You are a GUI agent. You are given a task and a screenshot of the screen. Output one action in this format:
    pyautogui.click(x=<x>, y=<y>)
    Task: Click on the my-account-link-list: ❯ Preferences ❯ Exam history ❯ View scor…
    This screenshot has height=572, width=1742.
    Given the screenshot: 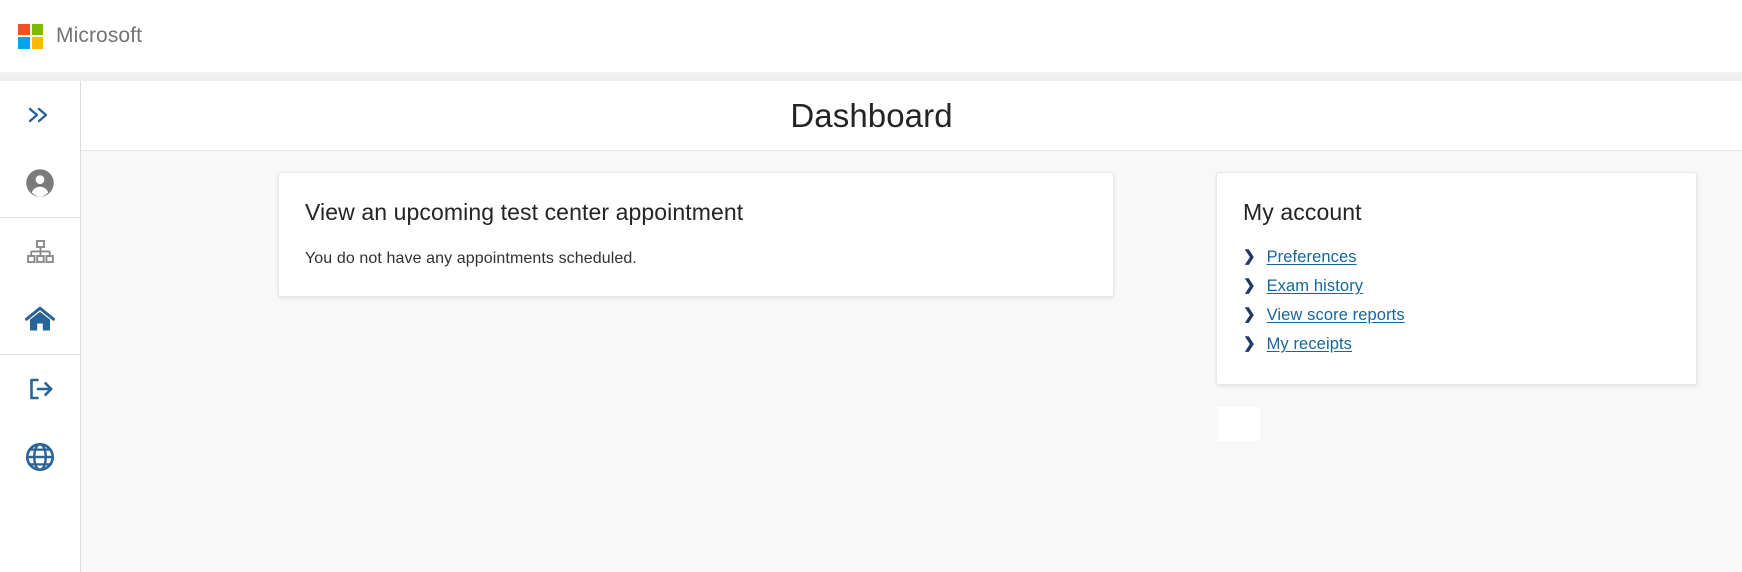 What is the action you would take?
    pyautogui.click(x=1456, y=301)
    